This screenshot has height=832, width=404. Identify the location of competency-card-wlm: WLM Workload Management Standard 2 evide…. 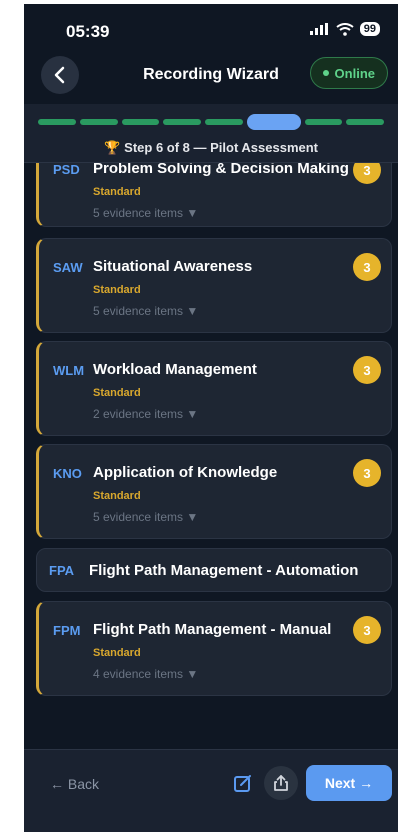
(214, 388).